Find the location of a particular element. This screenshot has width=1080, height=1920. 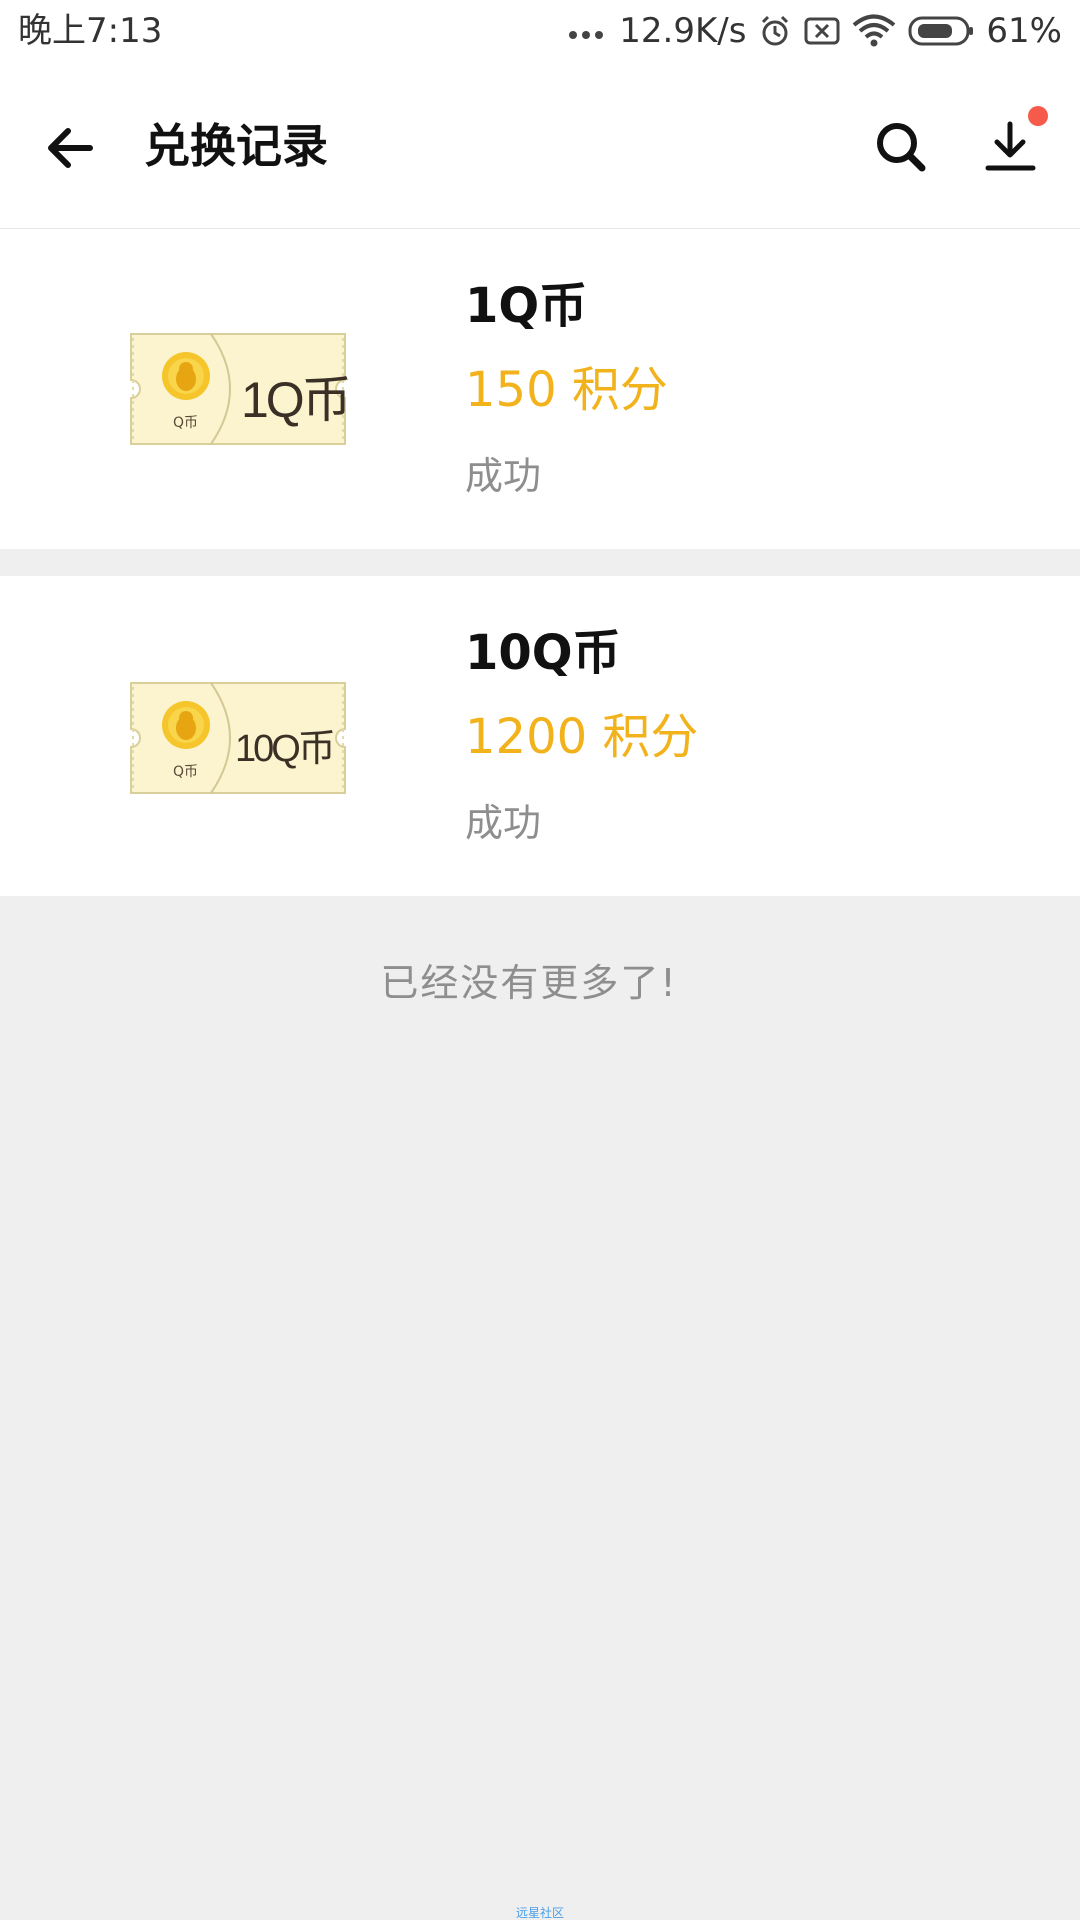

q-coin-ticket-image: 10Q币 Q币 is located at coordinates (238, 738).